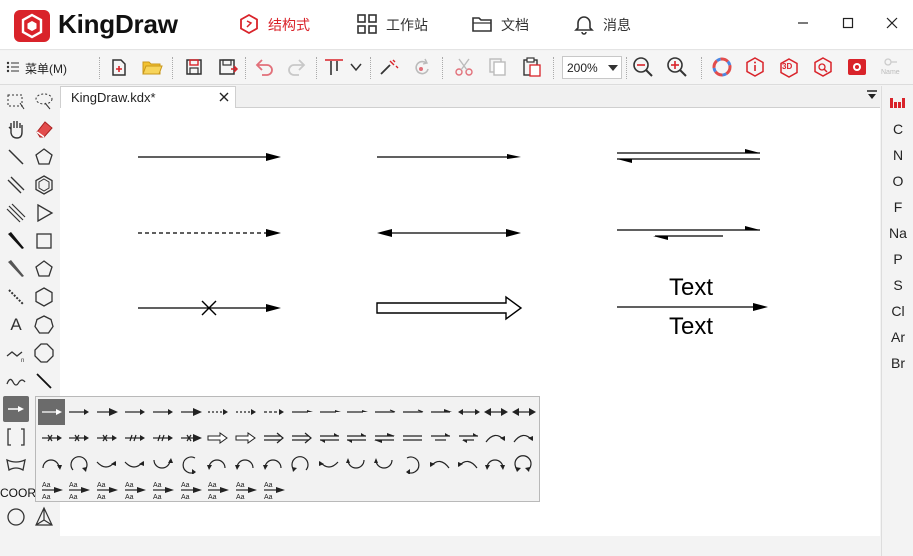  What do you see at coordinates (449, 156) in the screenshot?
I see `open-arrow` at bounding box center [449, 156].